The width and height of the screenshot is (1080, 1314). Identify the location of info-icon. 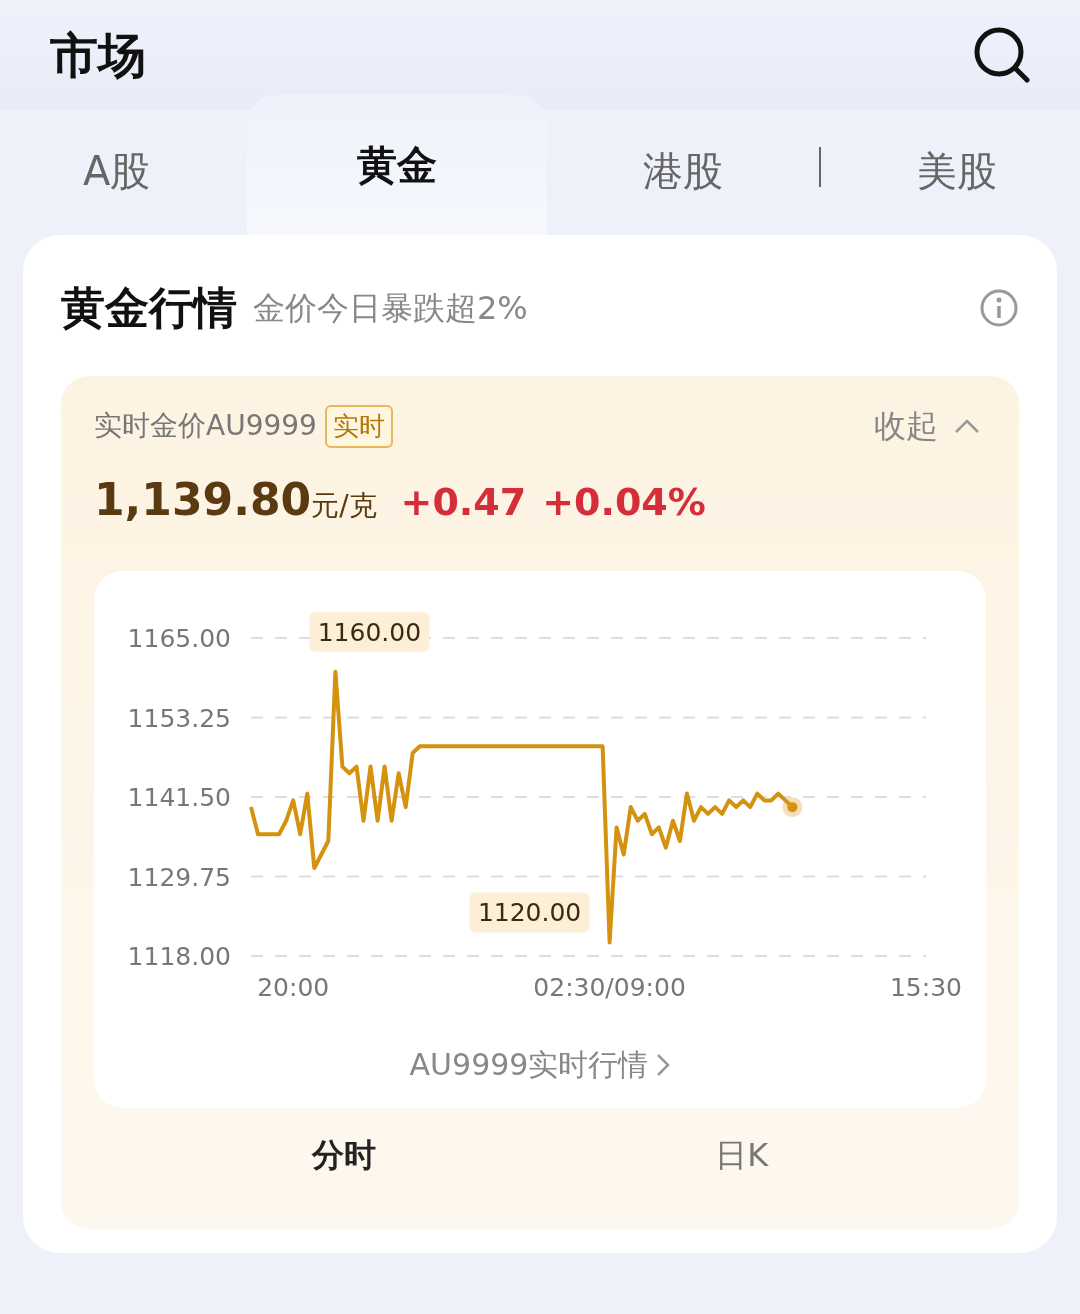
(999, 308).